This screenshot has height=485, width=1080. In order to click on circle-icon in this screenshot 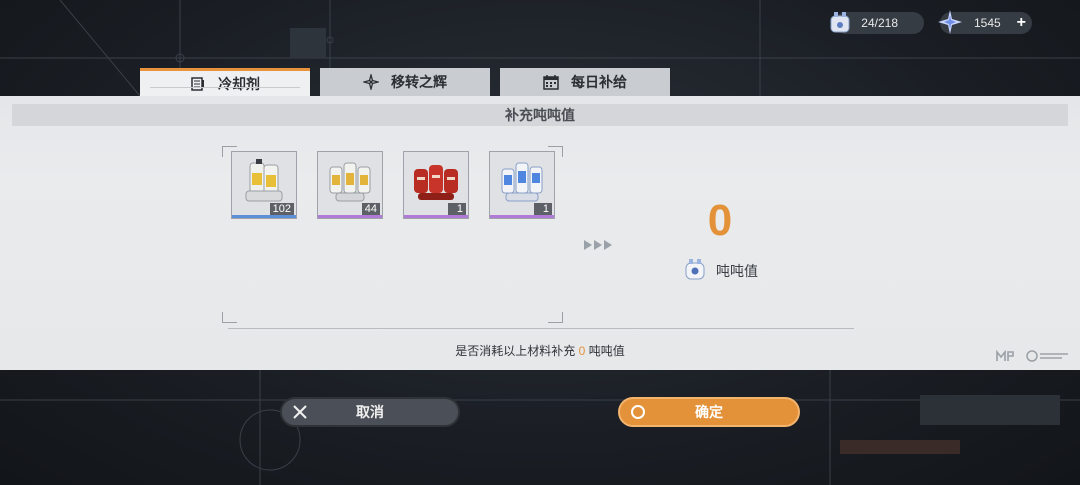, I will do `click(638, 412)`.